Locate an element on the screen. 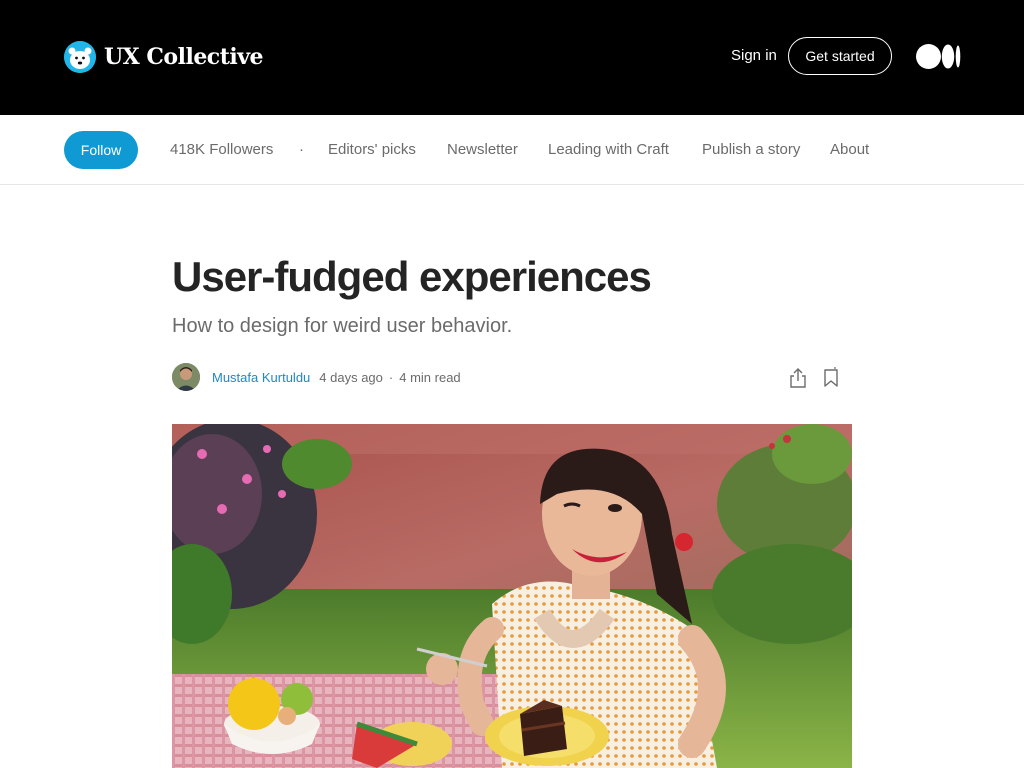 This screenshot has height=768, width=1024. share-icon is located at coordinates (798, 378).